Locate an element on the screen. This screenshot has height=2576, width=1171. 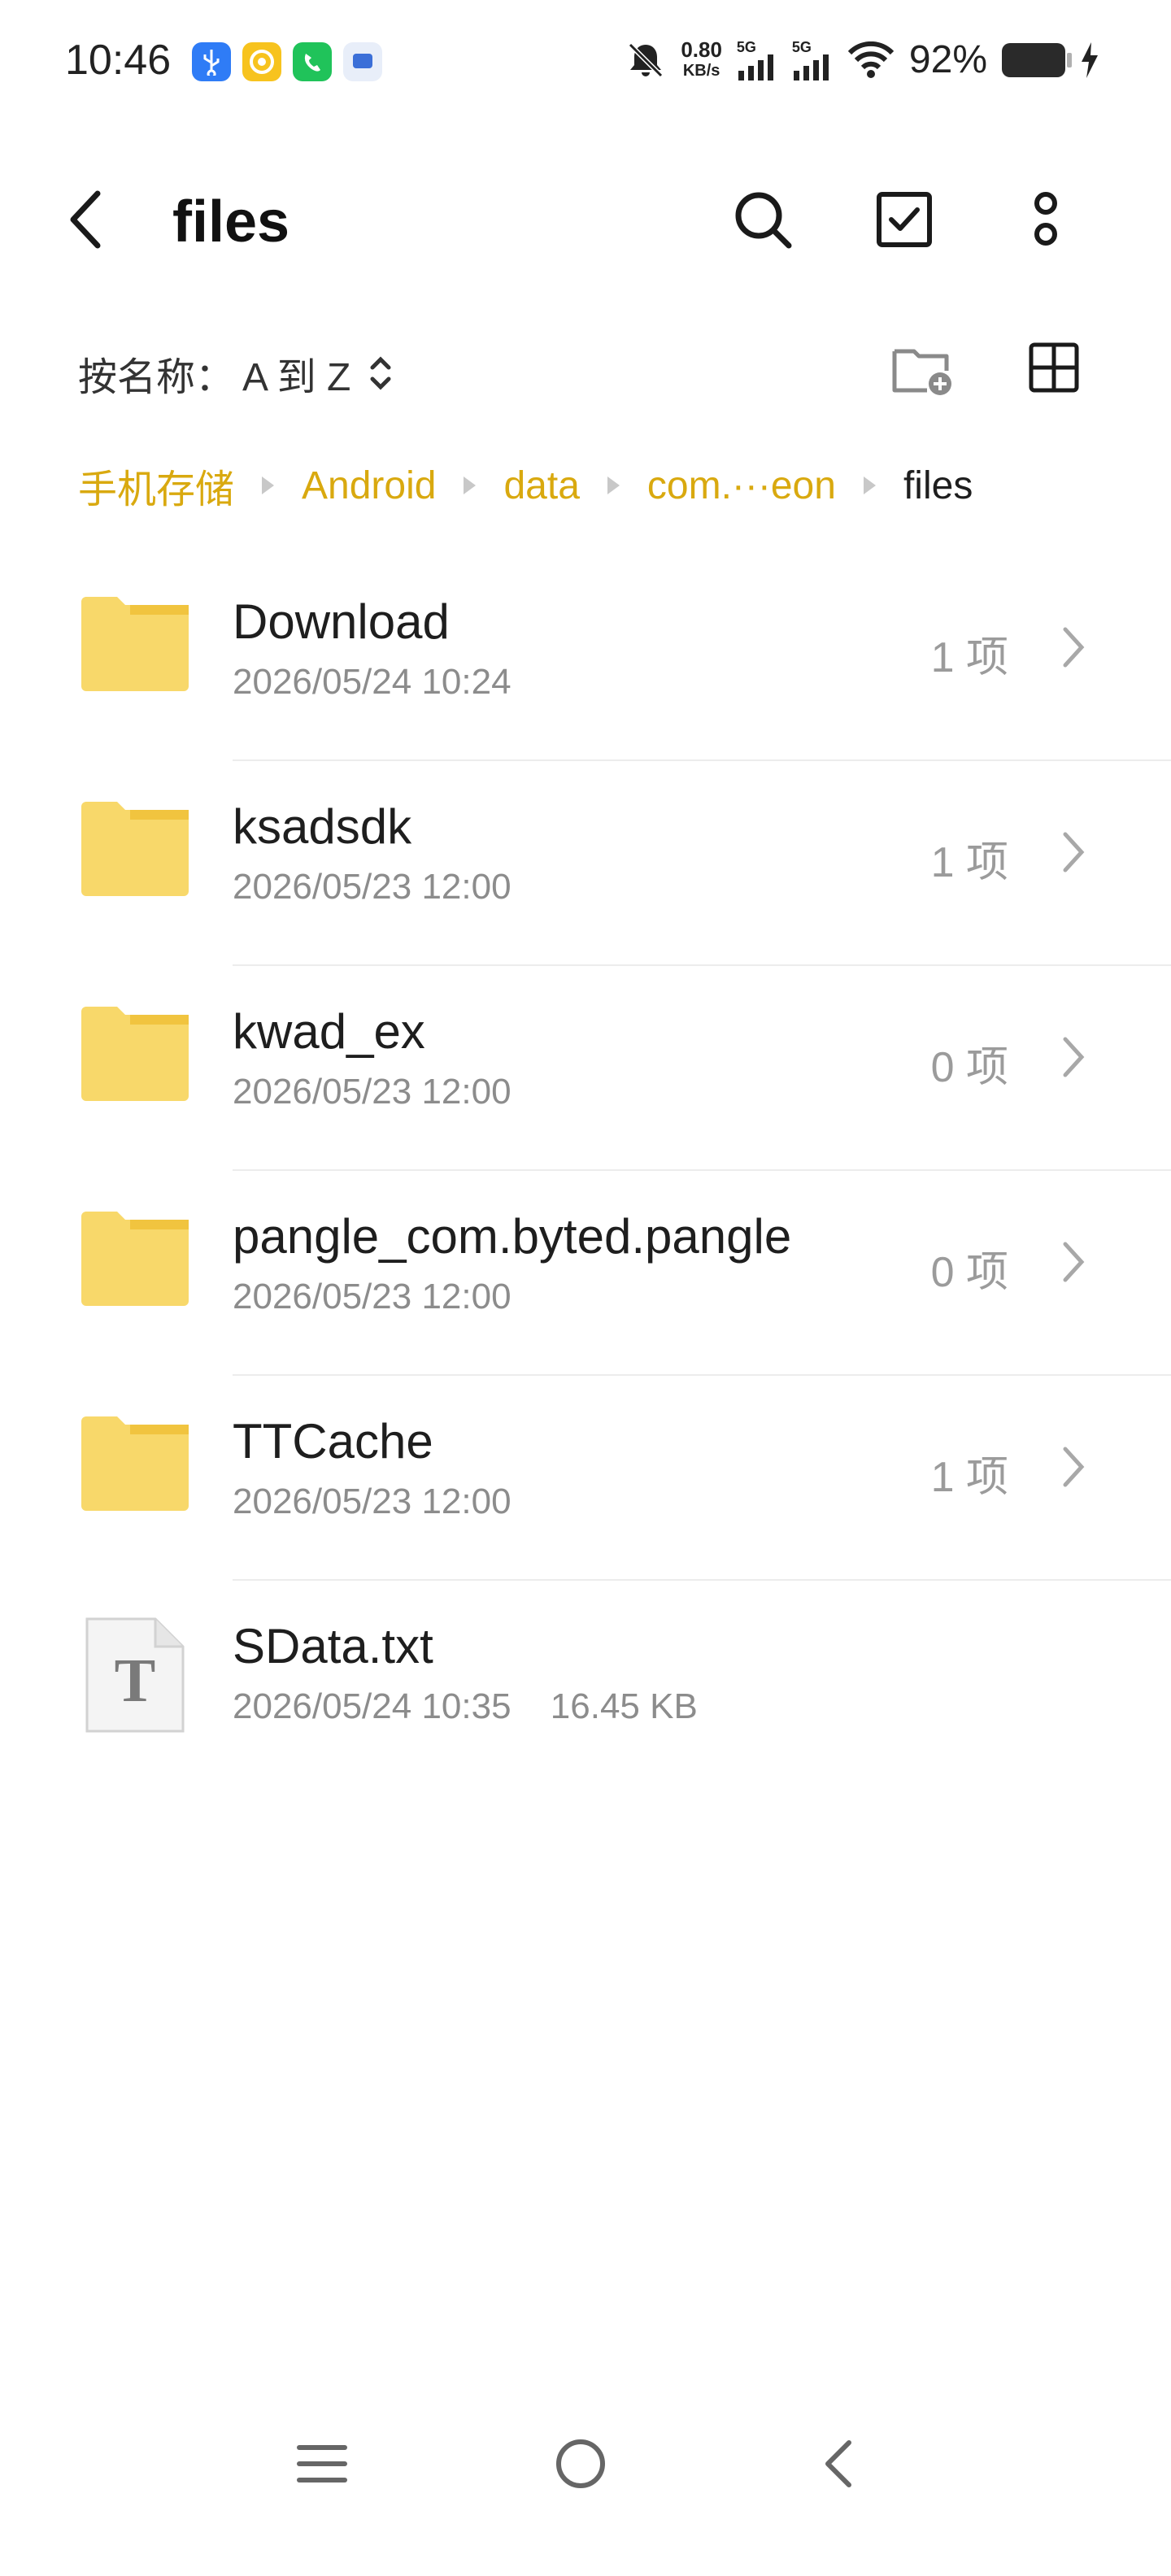
item-name: pangle_com.byted.pangle is located at coordinates (512, 1237).